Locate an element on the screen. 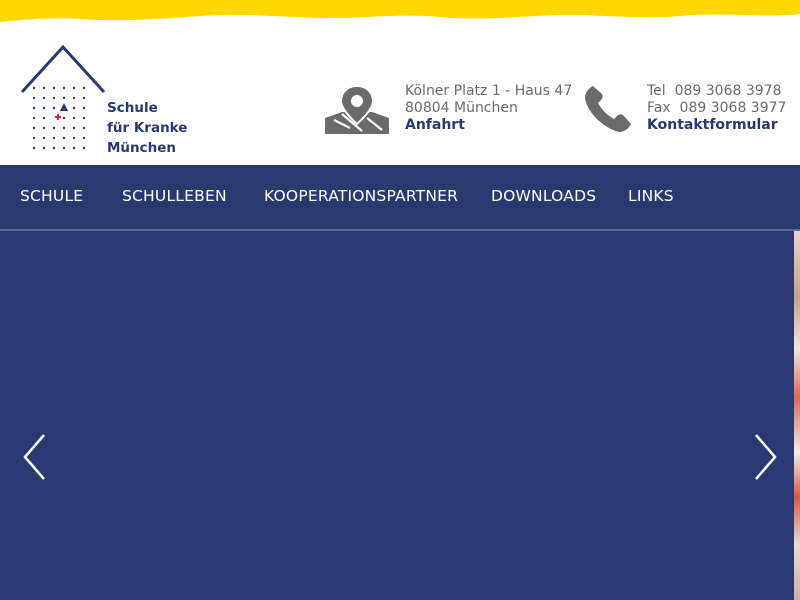 The image size is (800, 600). fax-line: Fax 089 3068 3977 is located at coordinates (716, 108).